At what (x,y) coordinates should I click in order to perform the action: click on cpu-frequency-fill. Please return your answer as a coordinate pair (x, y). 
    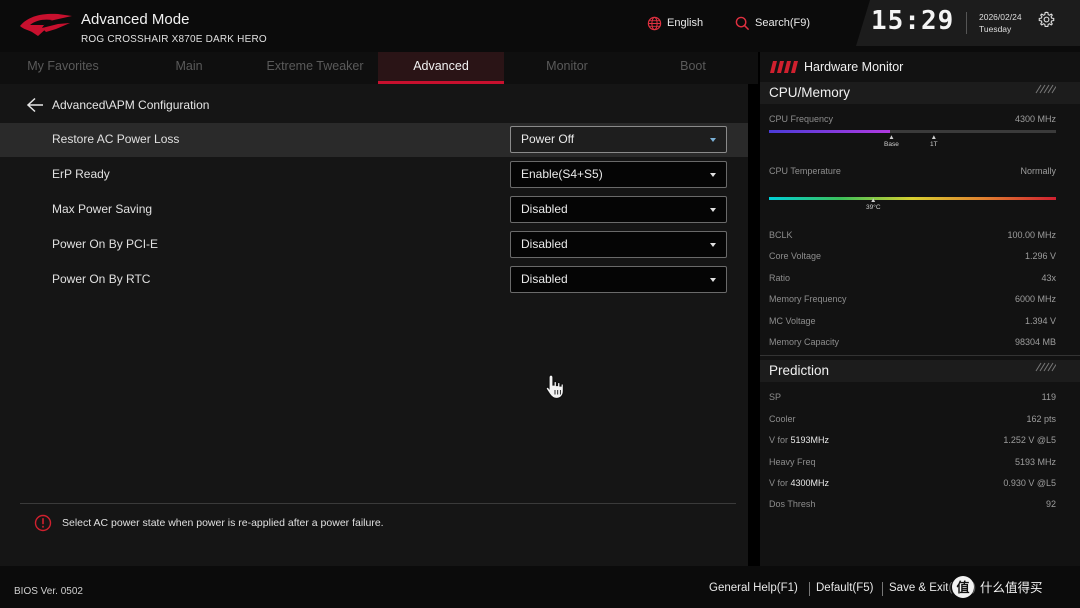
    Looking at the image, I should click on (829, 131).